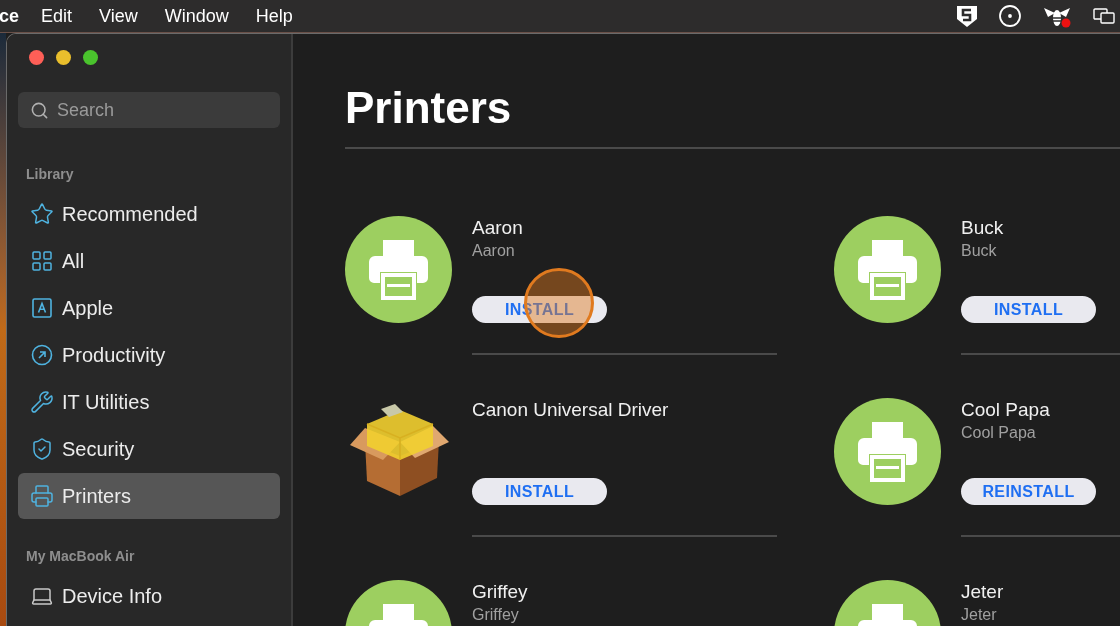 The width and height of the screenshot is (1120, 626). I want to click on item-subtitle: Aaron, so click(494, 251).